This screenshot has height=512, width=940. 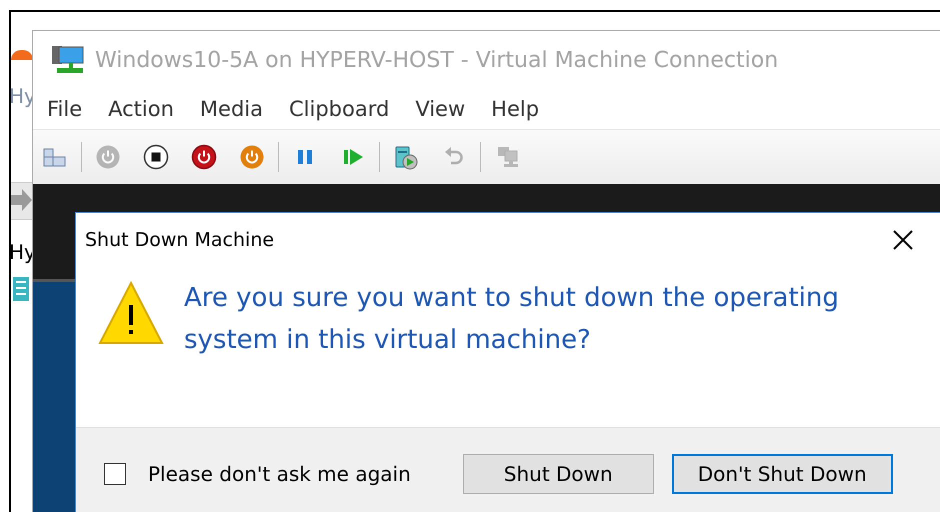 I want to click on menu-item: Action, so click(x=141, y=109).